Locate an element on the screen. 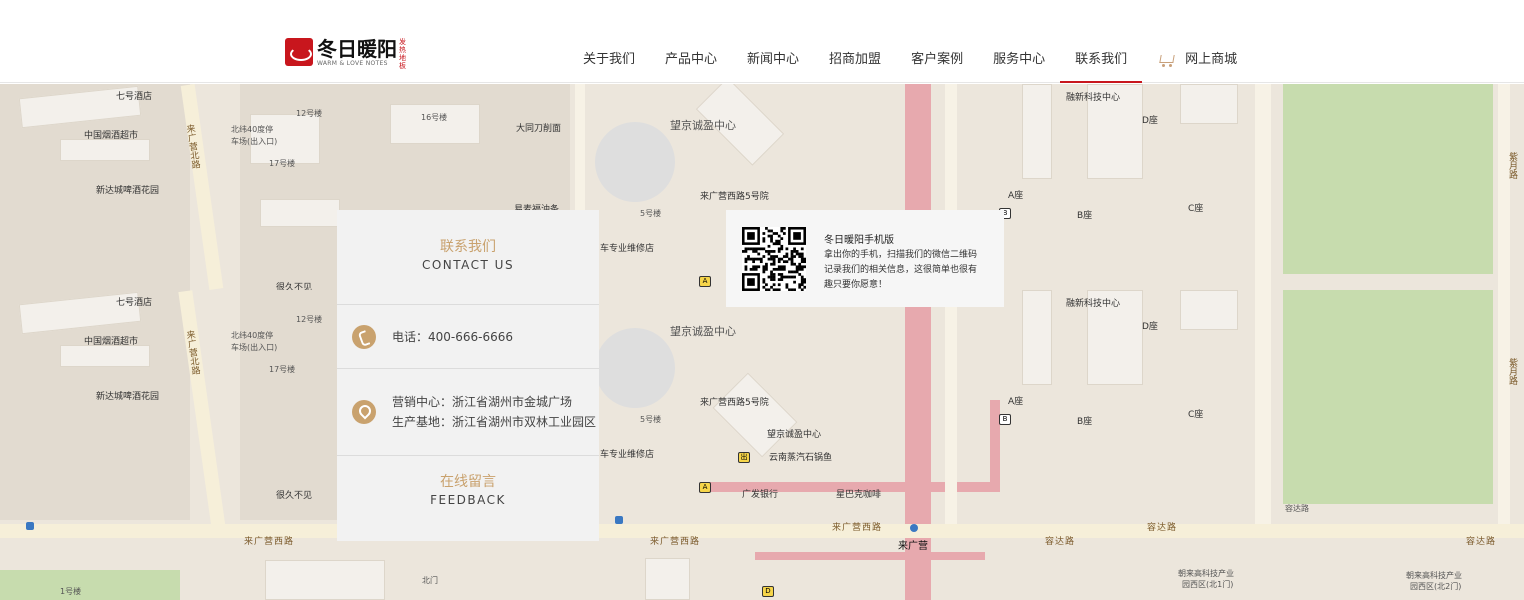 Image resolution: width=1524 pixels, height=600 pixels. map-label: 很久不见 is located at coordinates (294, 496).